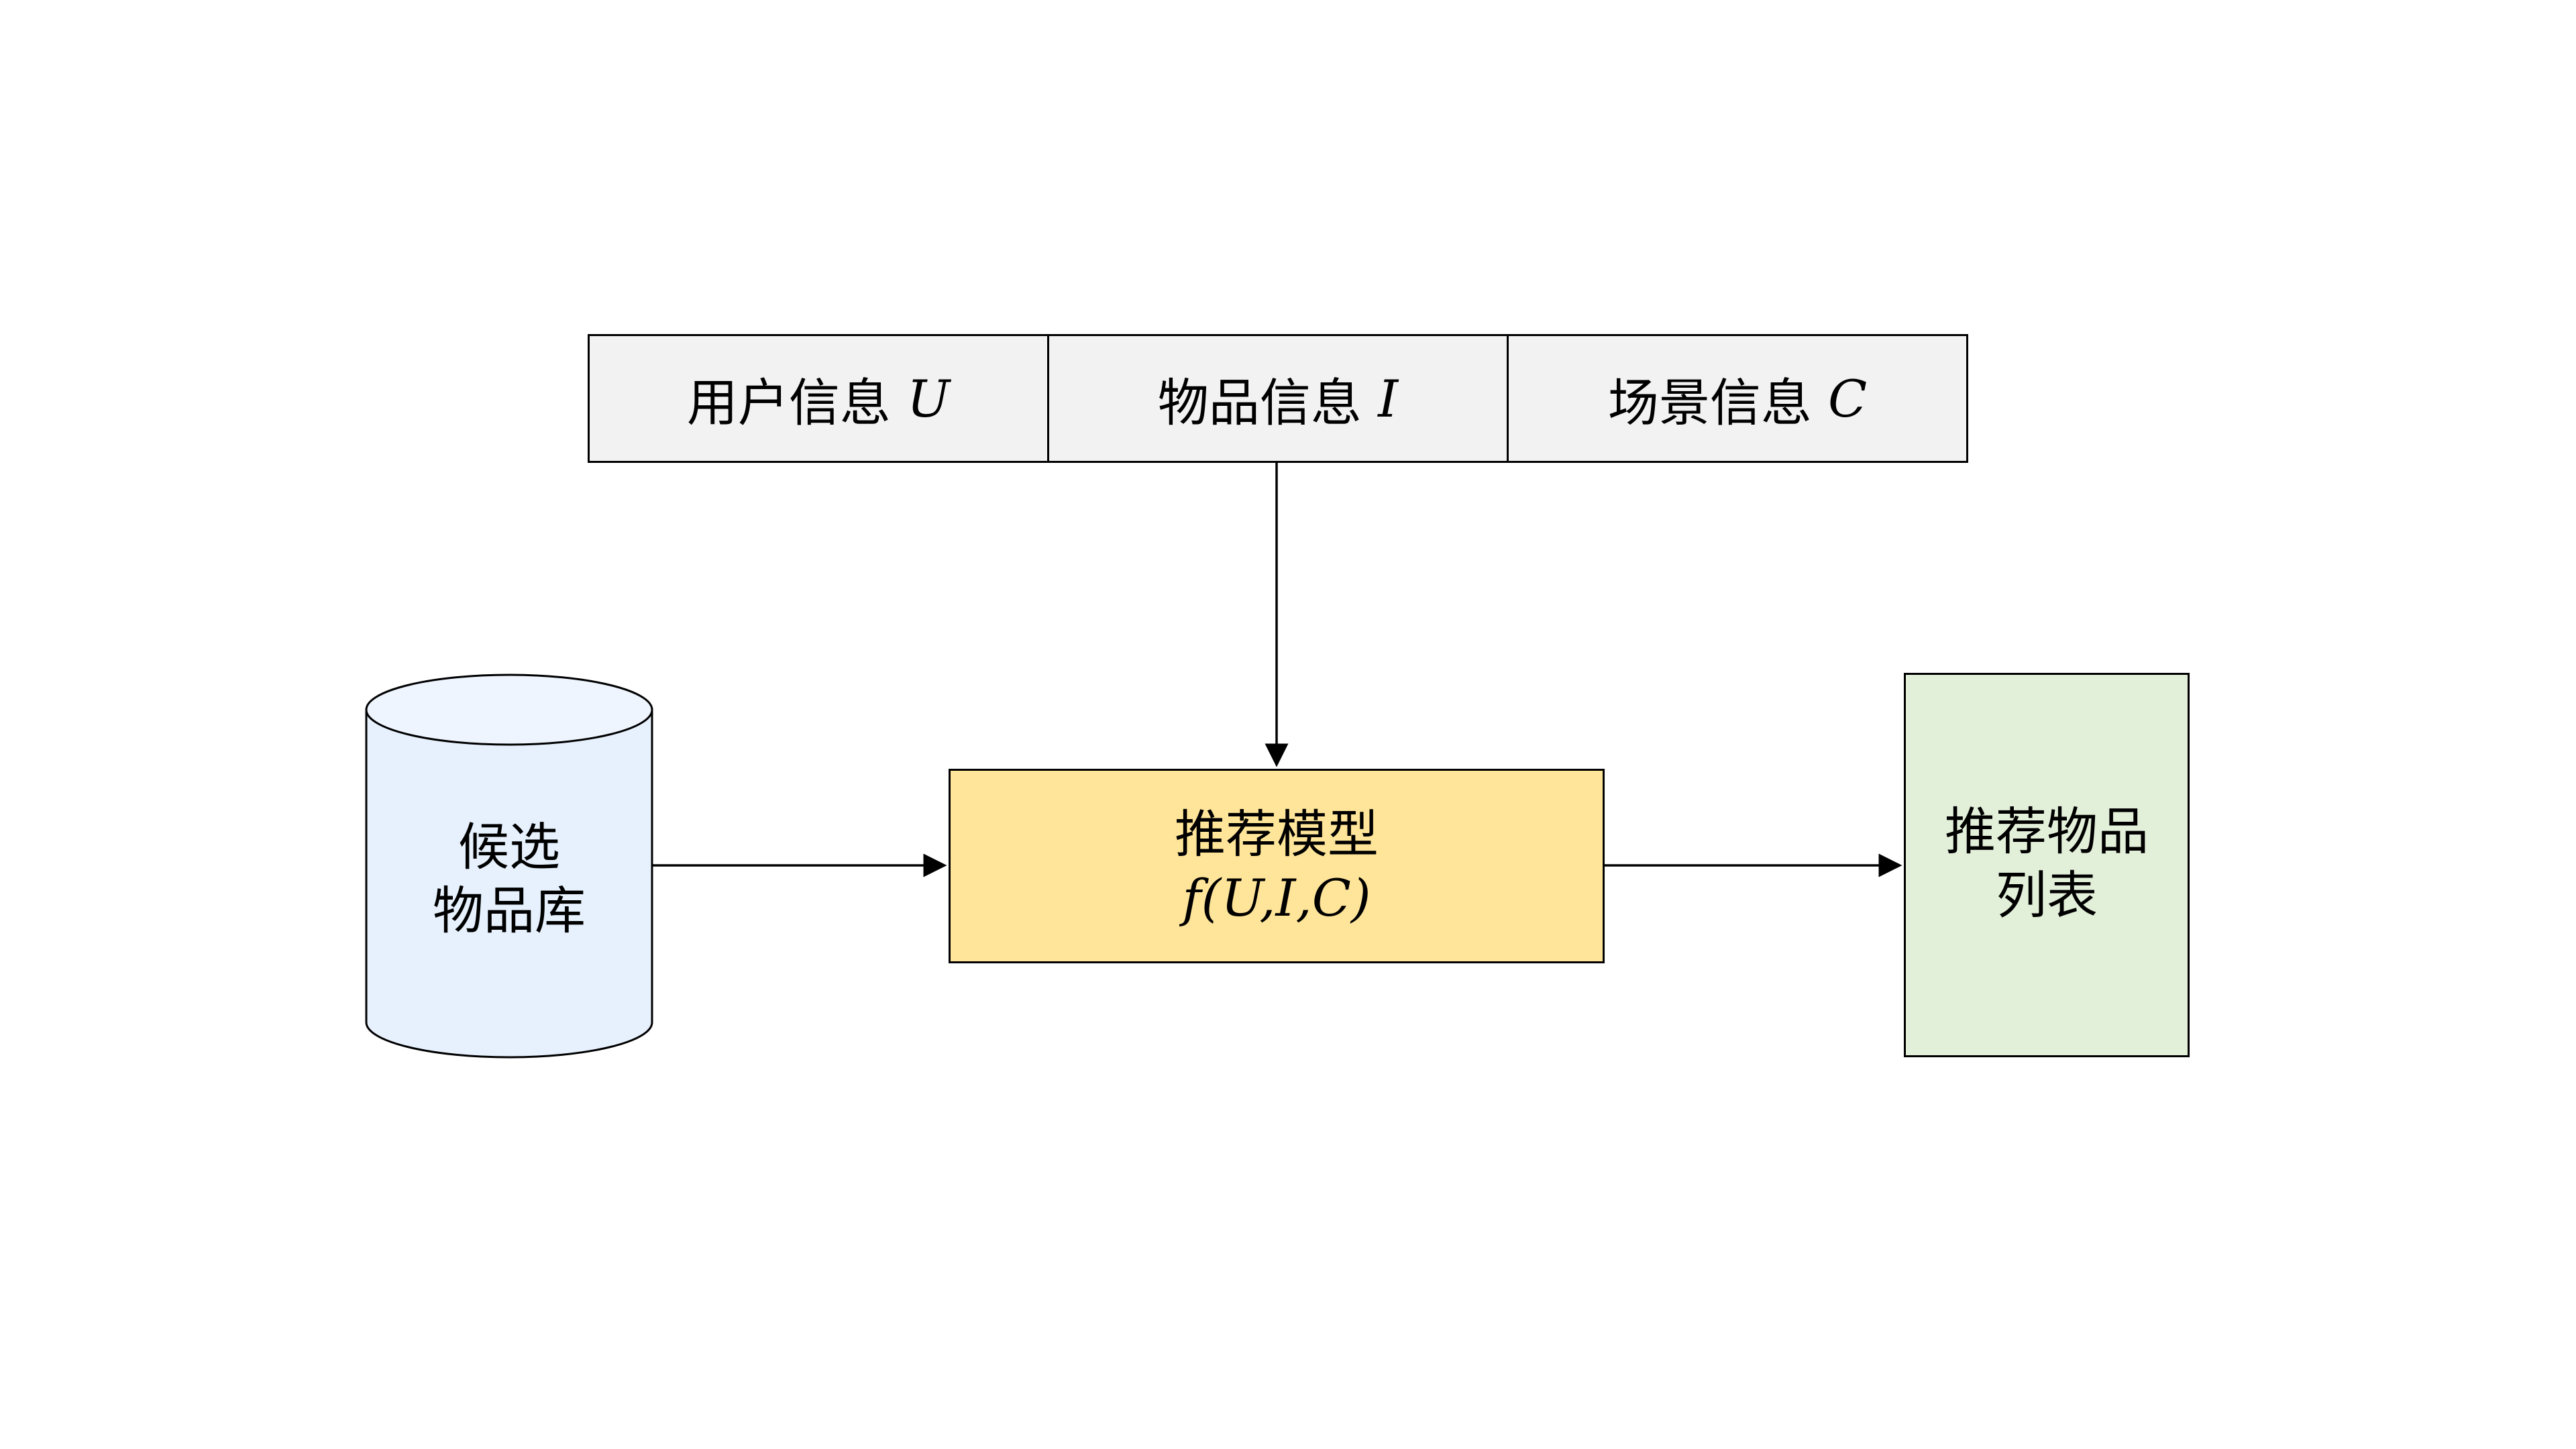  What do you see at coordinates (509, 879) in the screenshot?
I see `database-label: 候选 物品库` at bounding box center [509, 879].